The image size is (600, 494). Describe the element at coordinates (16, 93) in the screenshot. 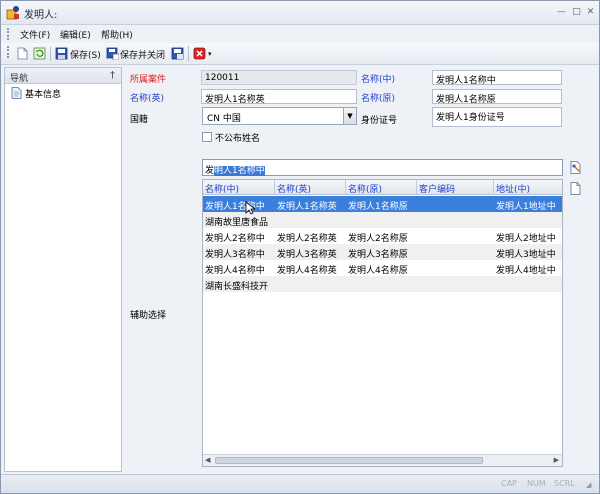

I see `document-icon` at that location.